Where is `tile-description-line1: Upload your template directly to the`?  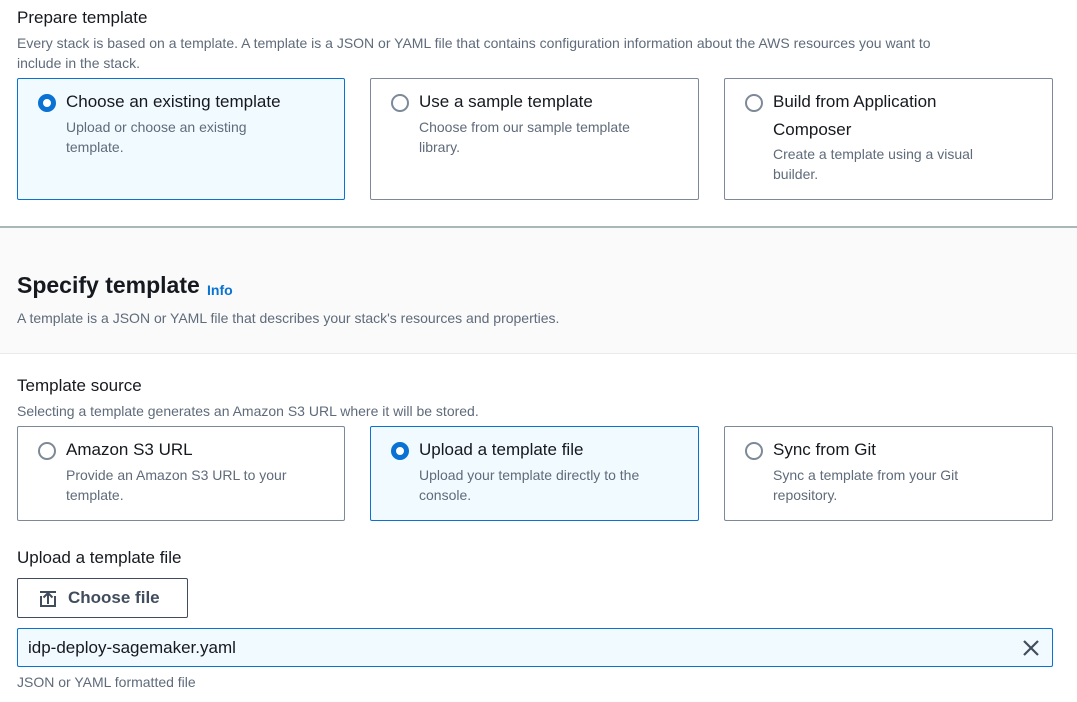
tile-description-line1: Upload your template directly to the is located at coordinates (529, 475).